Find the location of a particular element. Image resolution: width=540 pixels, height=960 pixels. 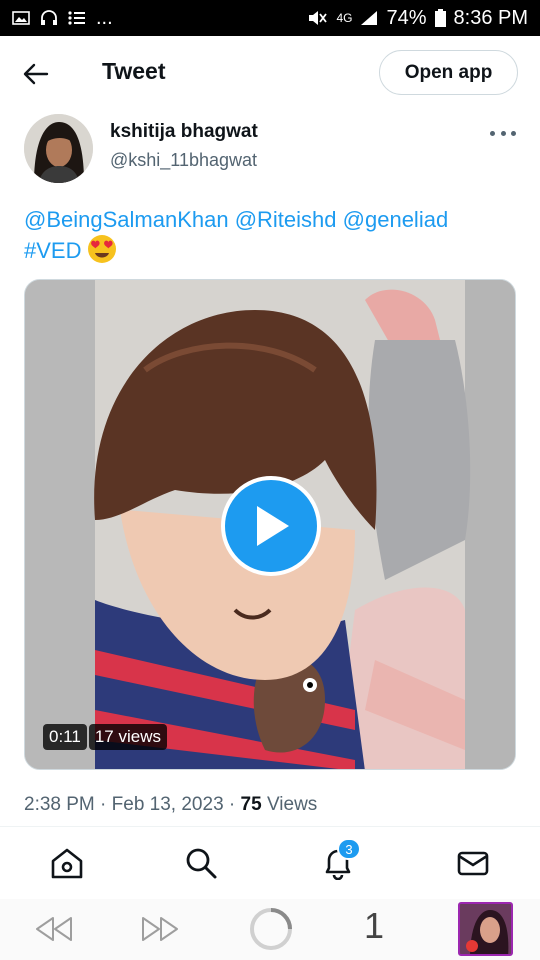

play-button is located at coordinates (271, 526).